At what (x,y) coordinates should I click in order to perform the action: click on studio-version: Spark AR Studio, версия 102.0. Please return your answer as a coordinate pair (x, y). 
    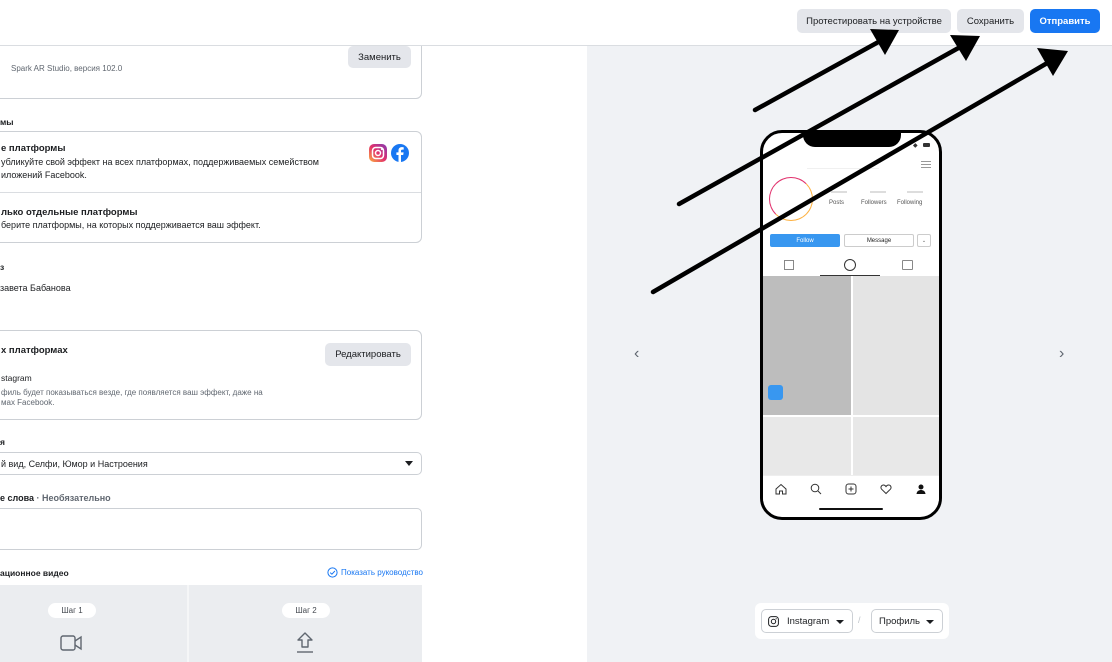
    Looking at the image, I should click on (67, 68).